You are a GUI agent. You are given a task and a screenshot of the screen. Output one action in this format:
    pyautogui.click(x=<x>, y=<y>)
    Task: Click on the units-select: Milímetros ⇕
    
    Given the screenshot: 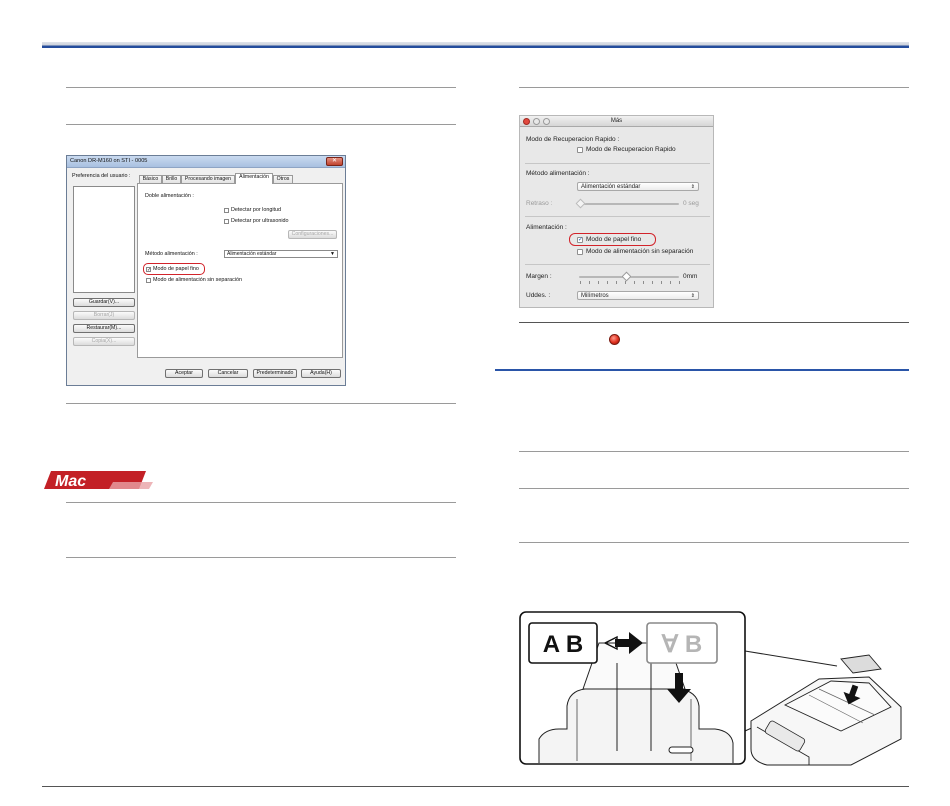 What is the action you would take?
    pyautogui.click(x=638, y=295)
    